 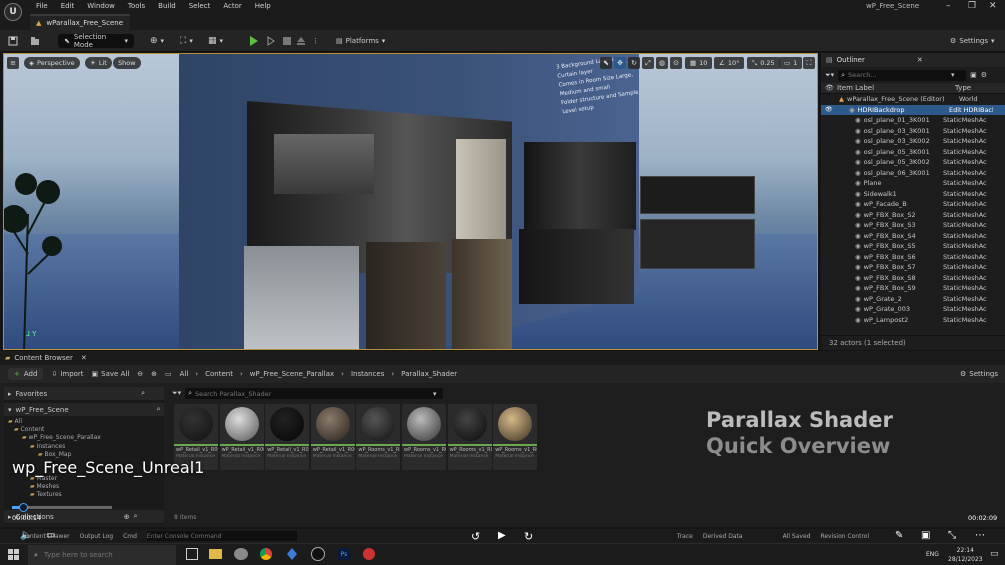 What do you see at coordinates (979, 374) in the screenshot?
I see `cb-settings-button: ⚙ Settings` at bounding box center [979, 374].